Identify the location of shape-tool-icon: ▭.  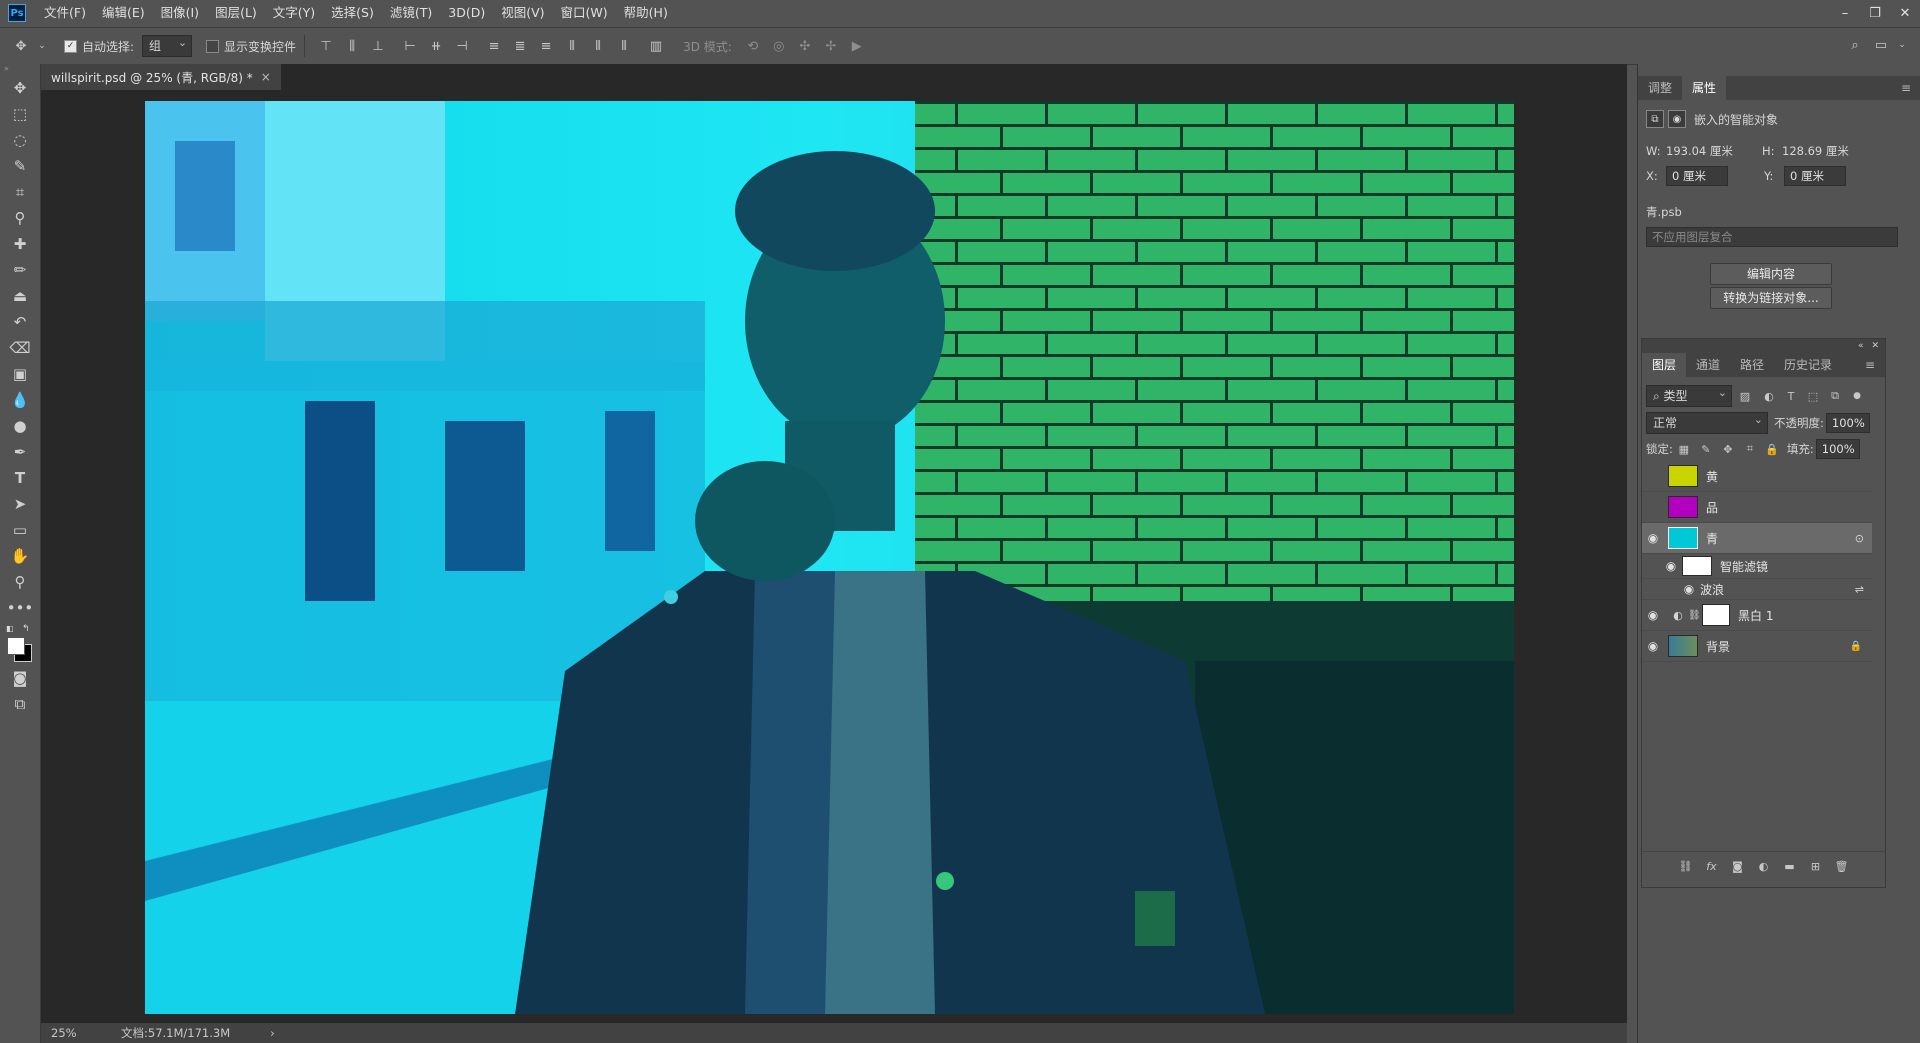
(20, 530).